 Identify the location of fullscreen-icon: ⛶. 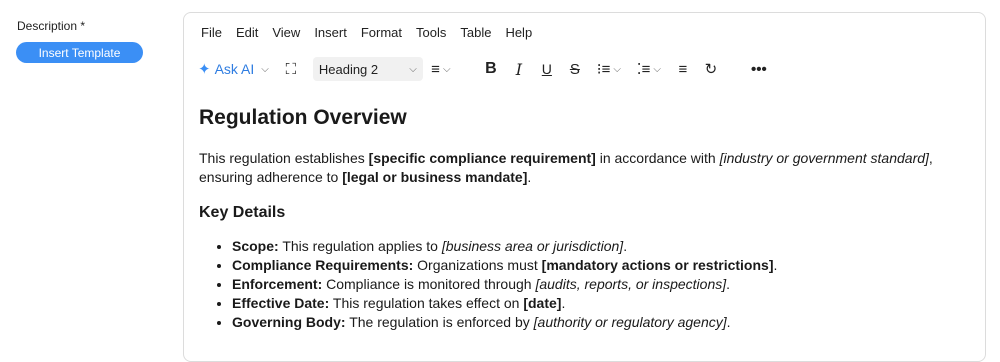
(291, 69).